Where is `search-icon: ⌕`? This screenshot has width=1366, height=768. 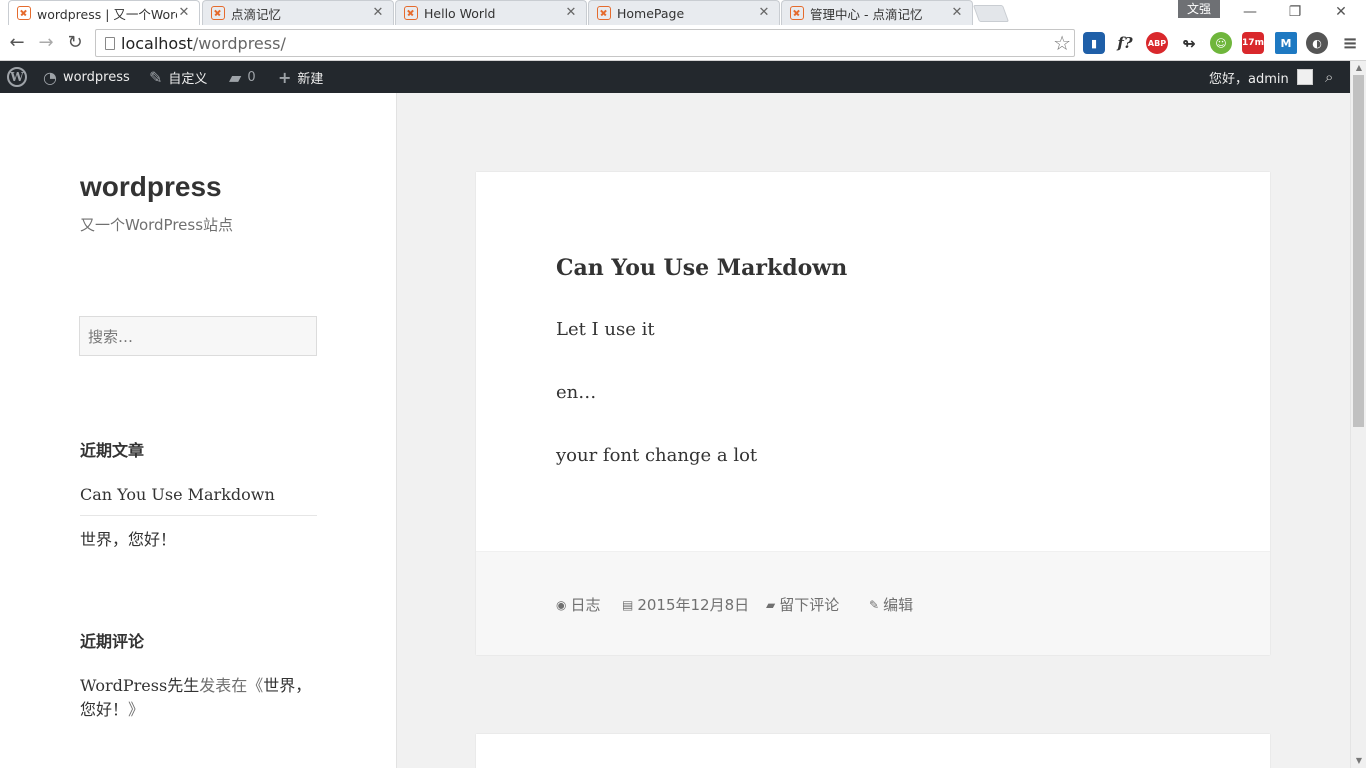
search-icon: ⌕ is located at coordinates (1329, 77).